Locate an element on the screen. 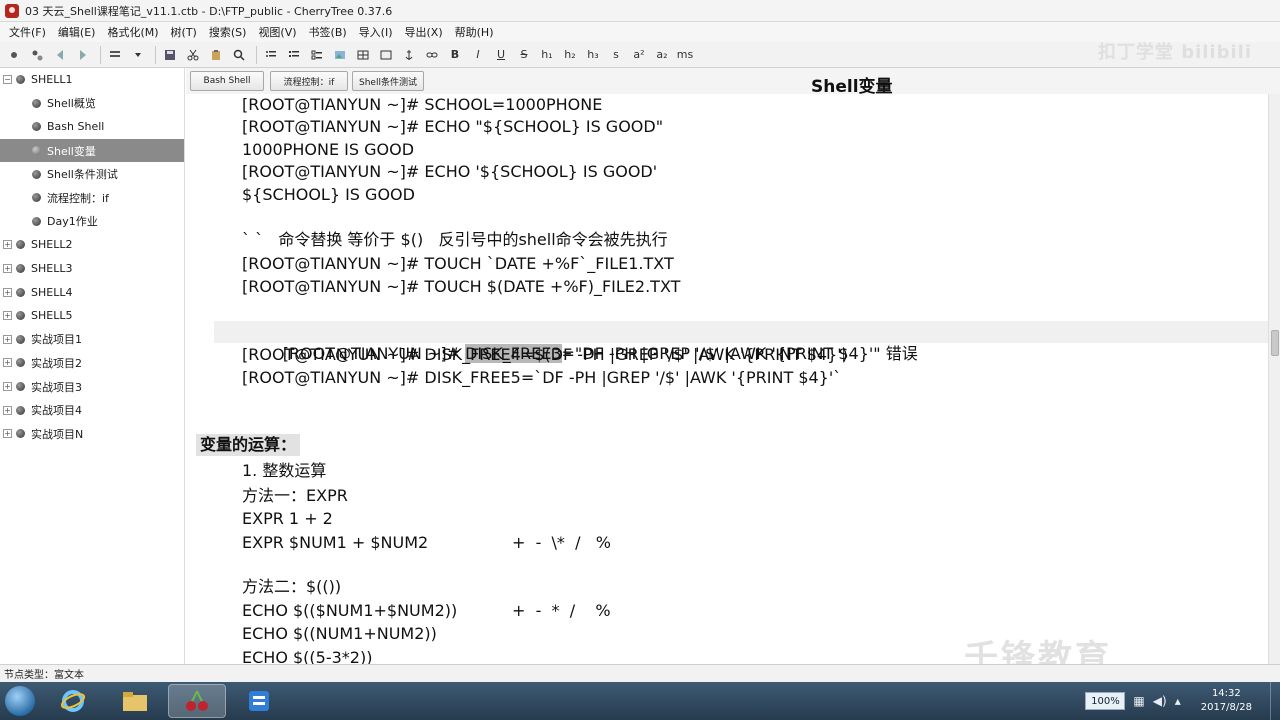 This screenshot has height=720, width=1280. tree-node-shell-condition-test: Shell条件测试 is located at coordinates (92, 174).